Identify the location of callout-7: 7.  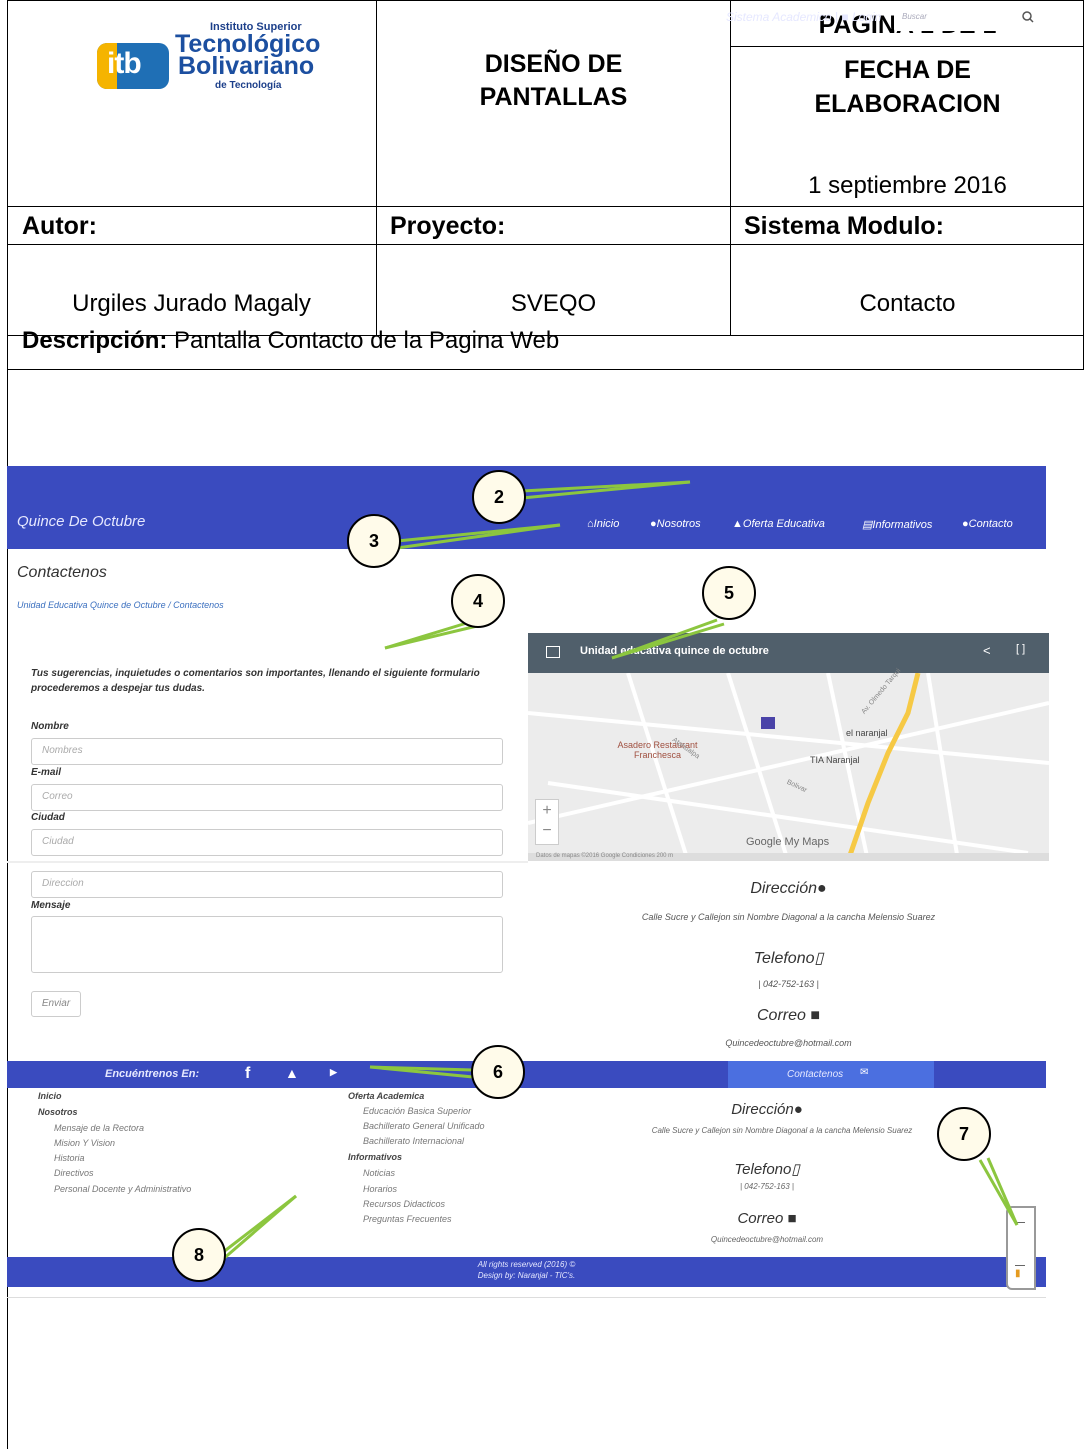
(964, 1134).